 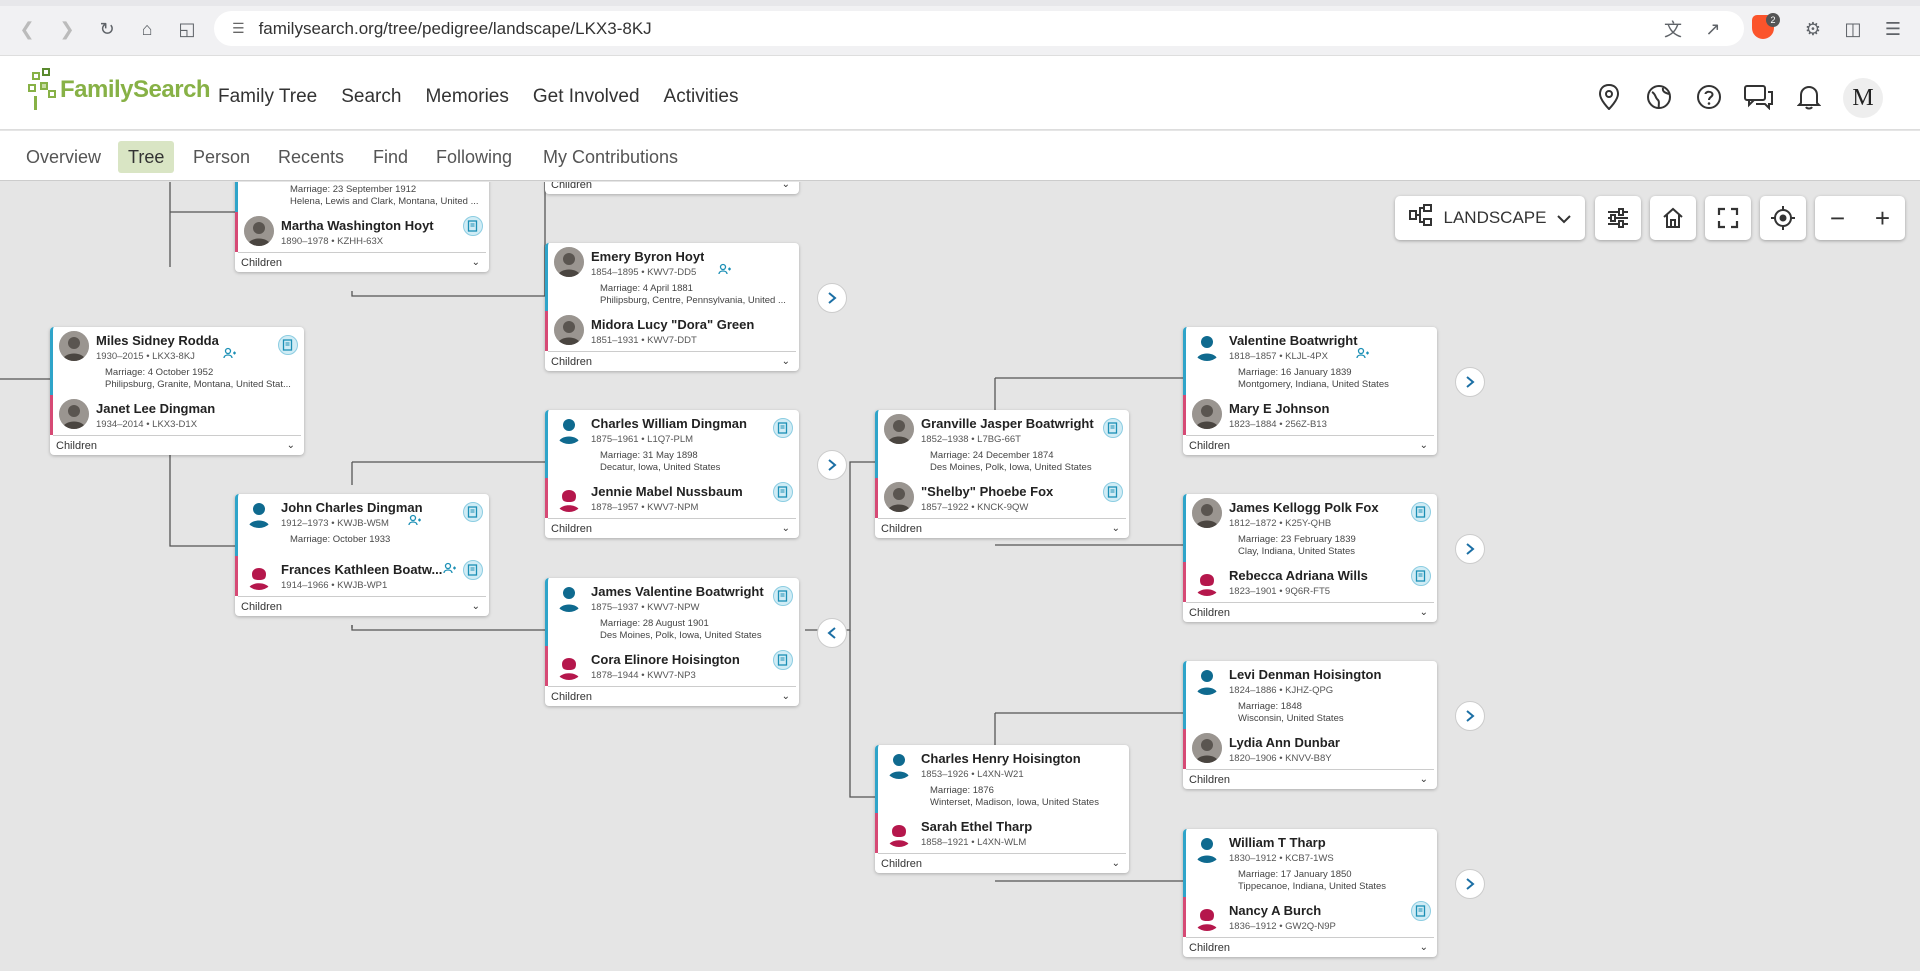 What do you see at coordinates (1304, 507) in the screenshot?
I see `person-name: James Kellogg Polk Fox` at bounding box center [1304, 507].